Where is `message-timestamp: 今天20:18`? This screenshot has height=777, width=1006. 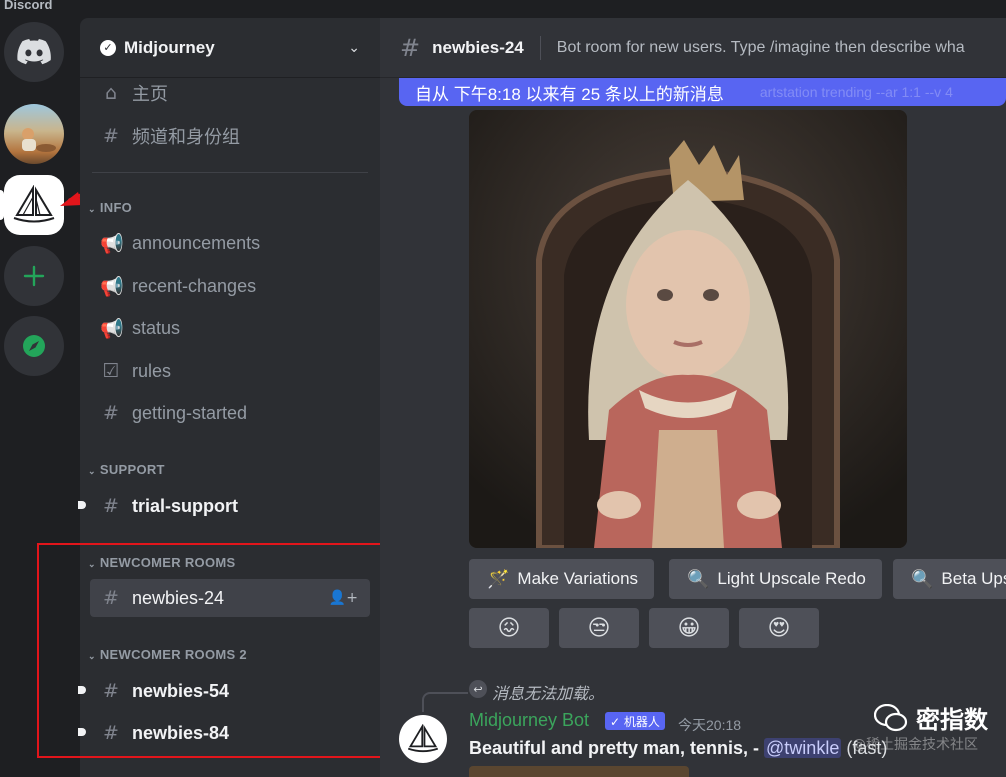
message-timestamp: 今天20:18 is located at coordinates (710, 725).